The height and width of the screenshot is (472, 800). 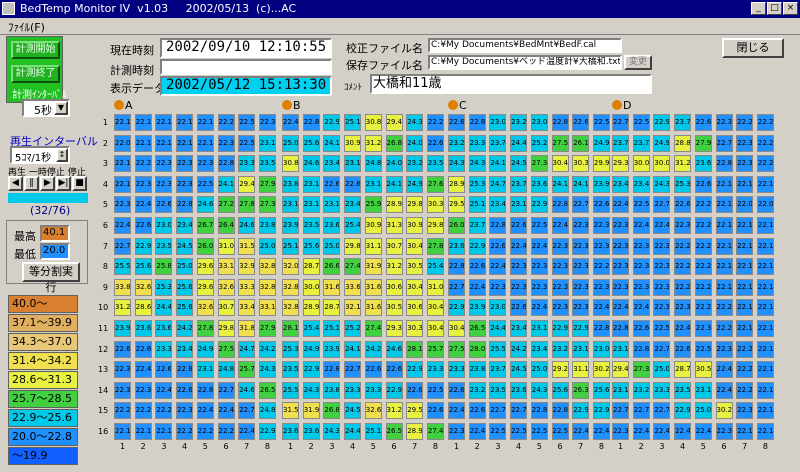 What do you see at coordinates (477, 328) in the screenshot?
I see `sensor-cell: 26.5` at bounding box center [477, 328].